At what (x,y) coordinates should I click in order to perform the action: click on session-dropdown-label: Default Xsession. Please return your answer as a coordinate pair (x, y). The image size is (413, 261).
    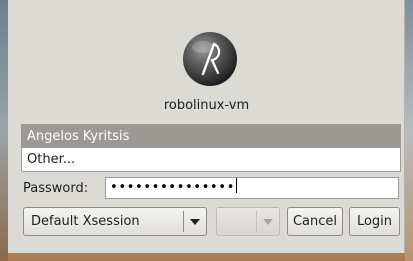
    Looking at the image, I should click on (85, 221).